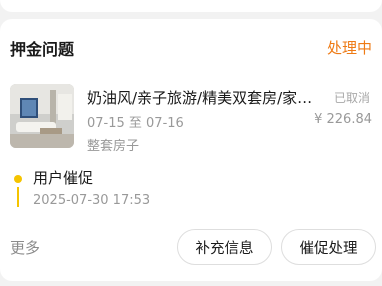 The height and width of the screenshot is (286, 382). Describe the element at coordinates (224, 247) in the screenshot. I see `supplement-info-button: 补充信息` at that location.